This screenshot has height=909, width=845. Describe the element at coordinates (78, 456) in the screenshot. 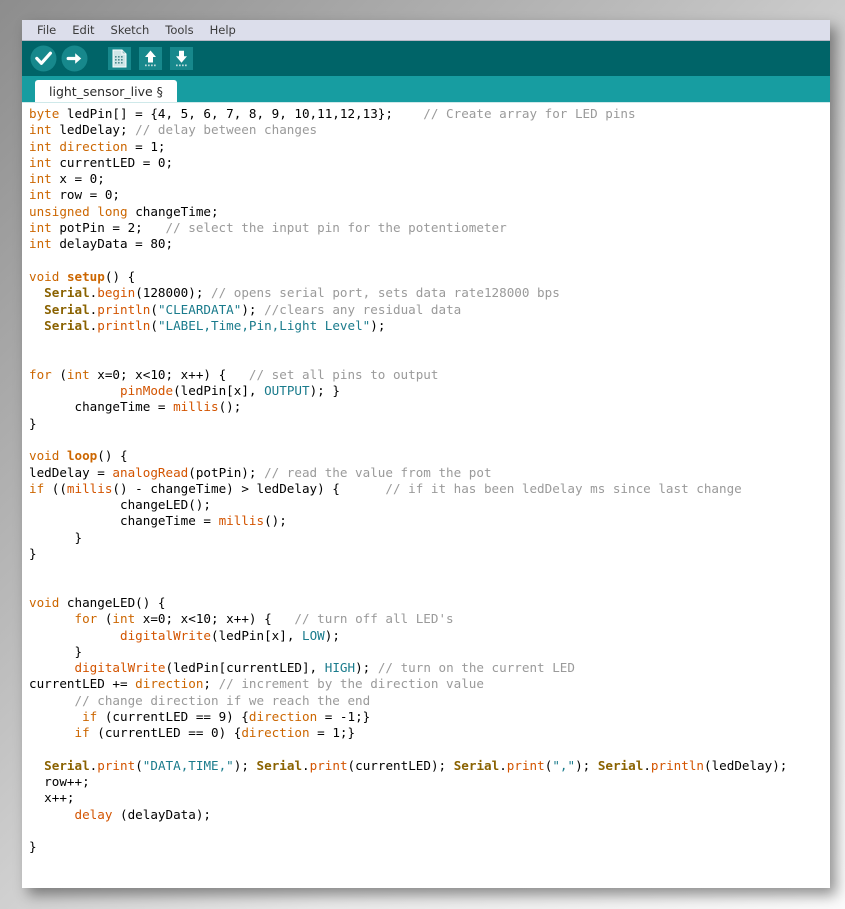

I see `code-line: void loop() {` at that location.